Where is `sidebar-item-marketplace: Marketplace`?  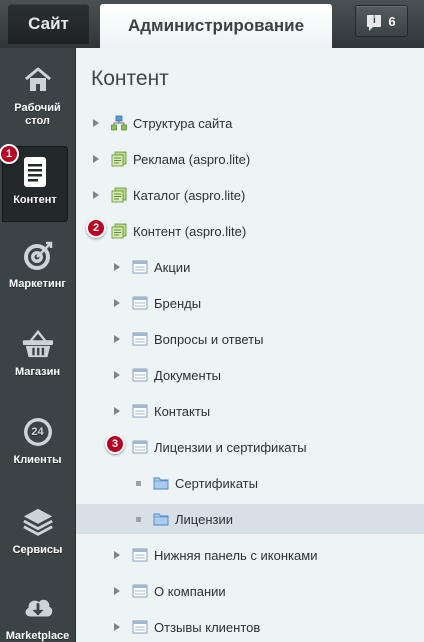
sidebar-item-marketplace: Marketplace is located at coordinates (37, 617).